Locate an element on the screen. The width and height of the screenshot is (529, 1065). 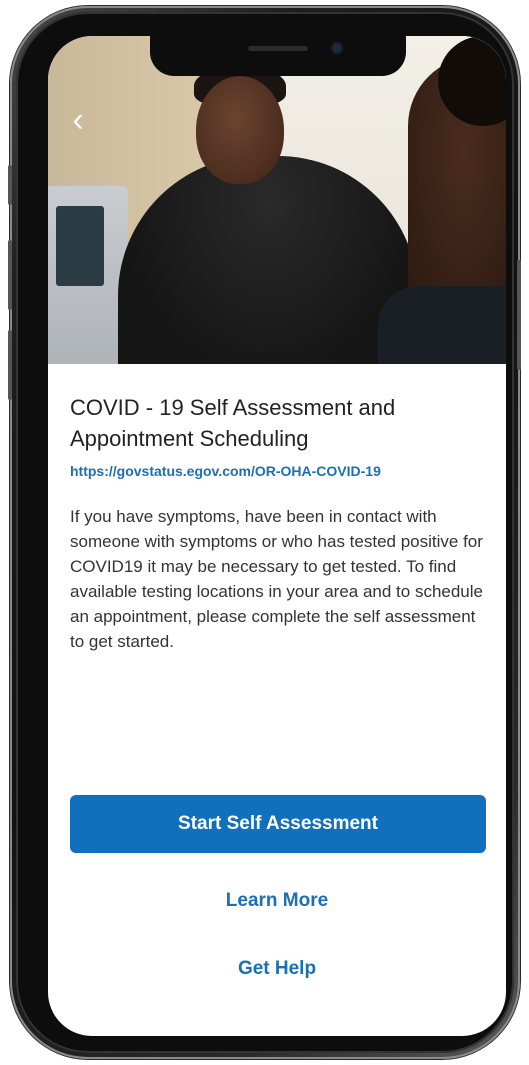
hero-monitor-screen is located at coordinates (80, 246).